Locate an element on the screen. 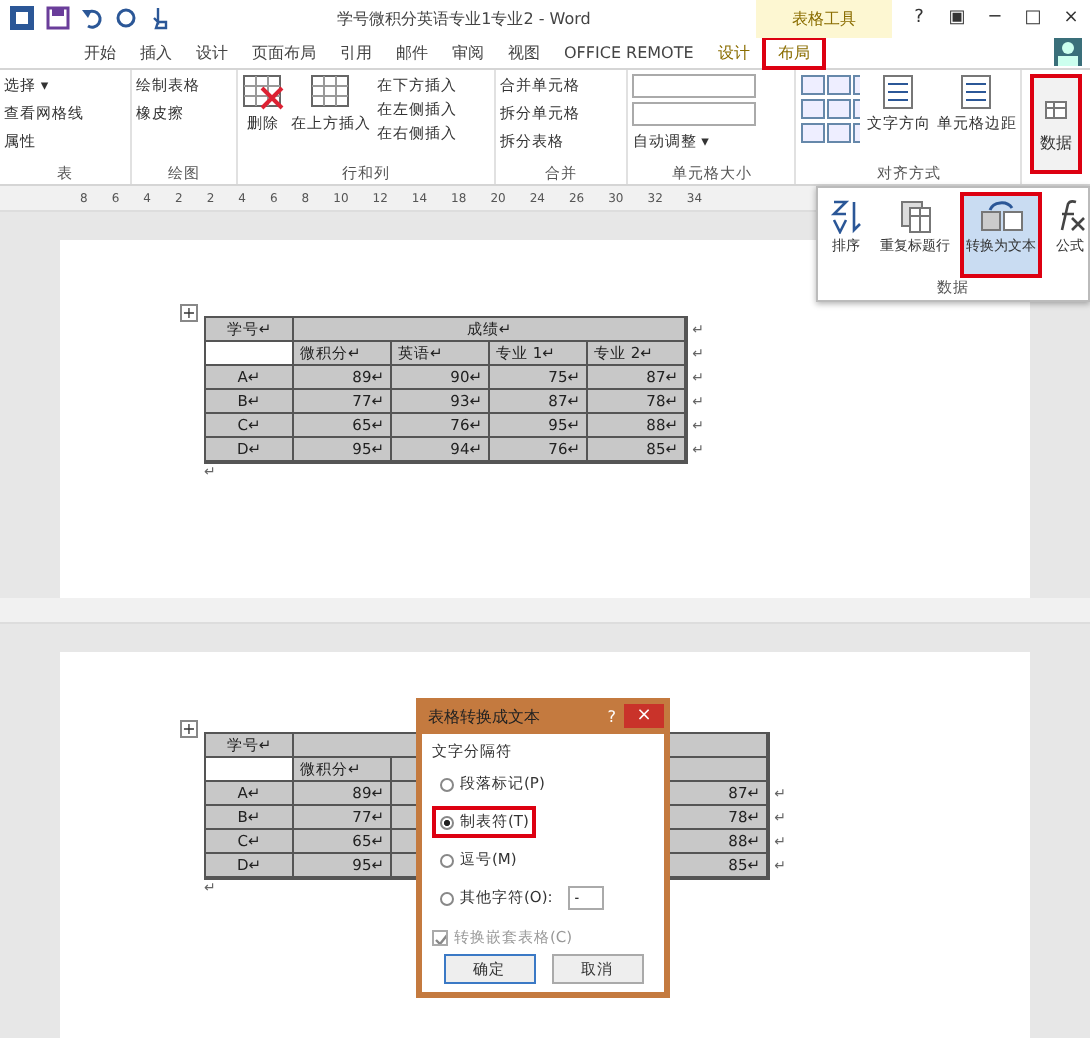  window-control: ? is located at coordinates (919, 18).